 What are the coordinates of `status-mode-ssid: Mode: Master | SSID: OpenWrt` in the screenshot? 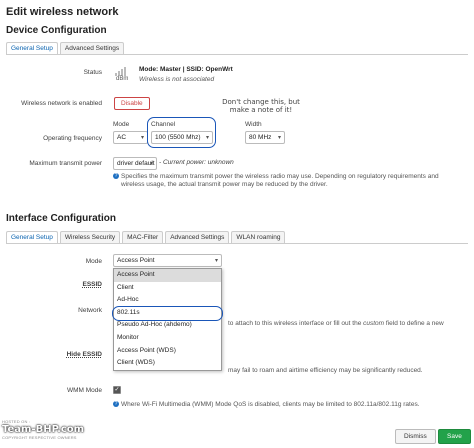 It's located at (186, 69).